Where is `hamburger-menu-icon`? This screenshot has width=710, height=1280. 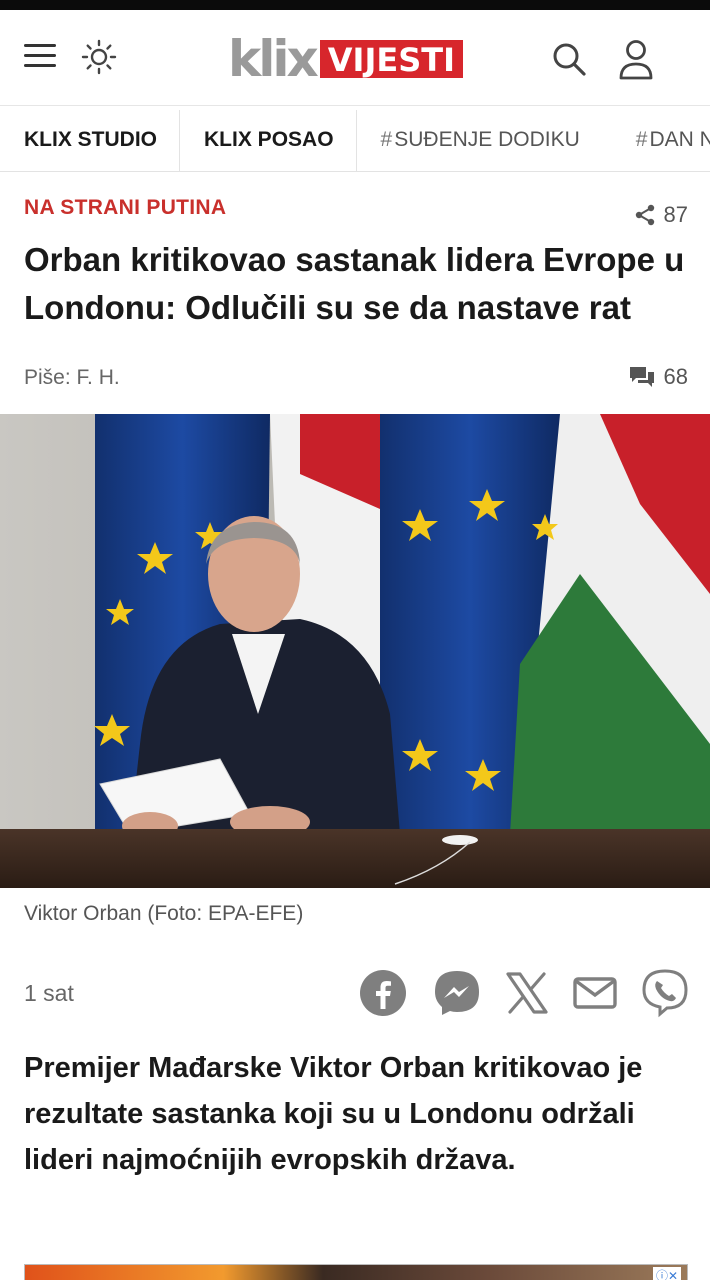 hamburger-menu-icon is located at coordinates (40, 57).